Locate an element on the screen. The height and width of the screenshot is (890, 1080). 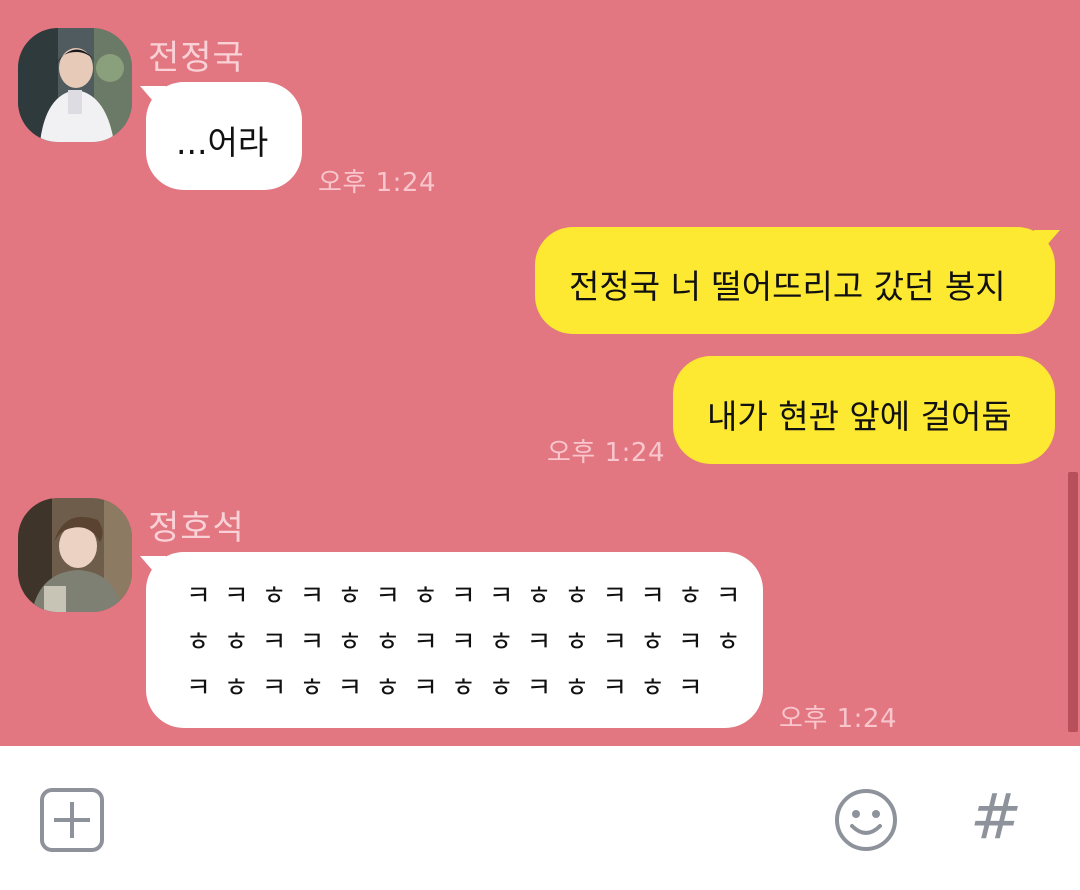
message-text: ...어라 is located at coordinates (222, 142).